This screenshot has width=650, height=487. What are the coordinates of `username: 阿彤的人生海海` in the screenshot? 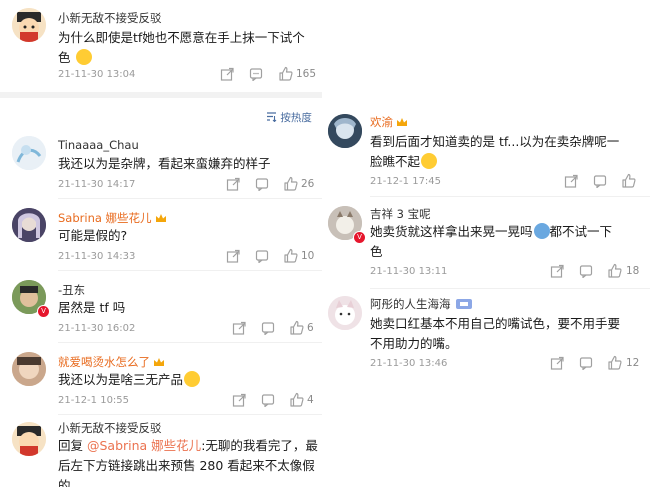 It's located at (421, 304).